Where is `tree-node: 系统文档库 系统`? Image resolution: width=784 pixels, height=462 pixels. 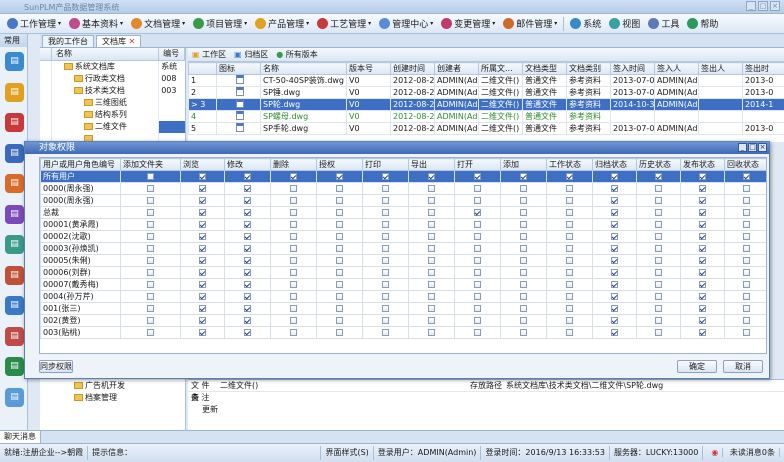 tree-node: 系统文档库 系统 is located at coordinates (112, 67).